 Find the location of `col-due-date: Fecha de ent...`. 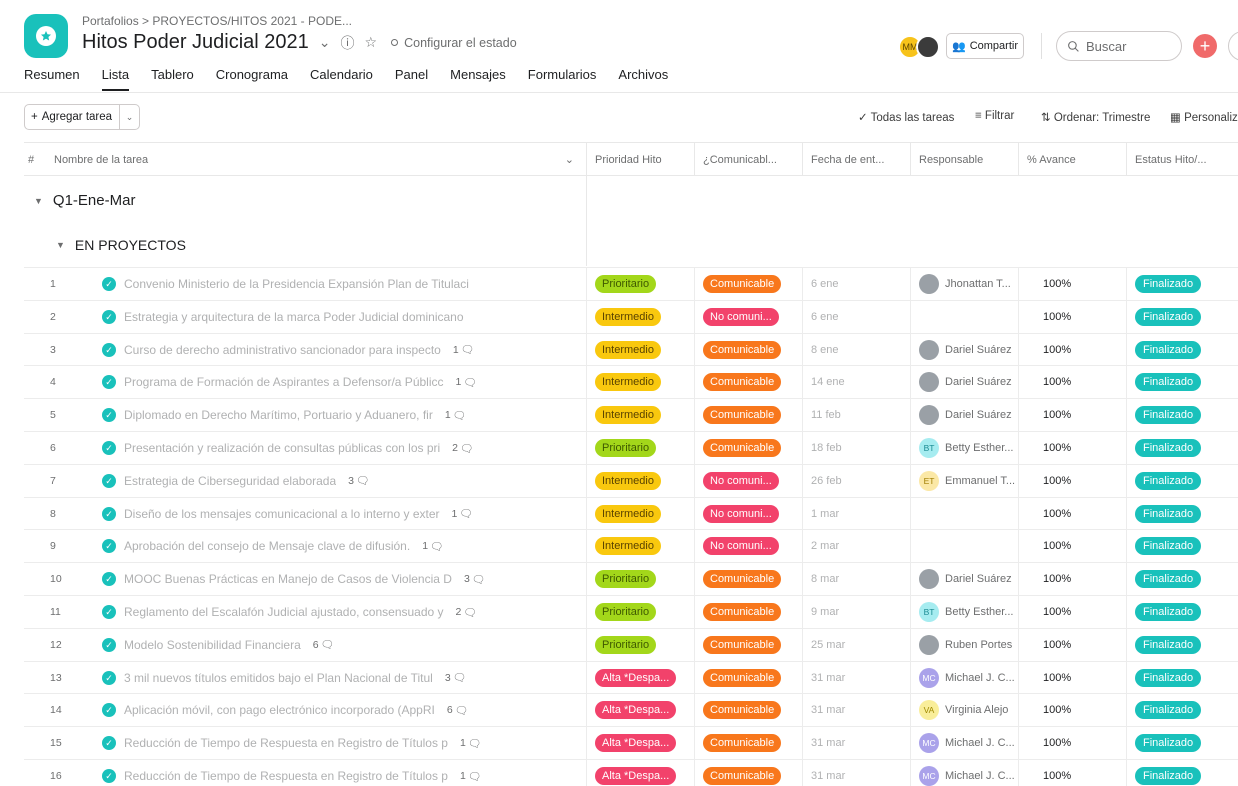

col-due-date: Fecha de ent... is located at coordinates (856, 159).